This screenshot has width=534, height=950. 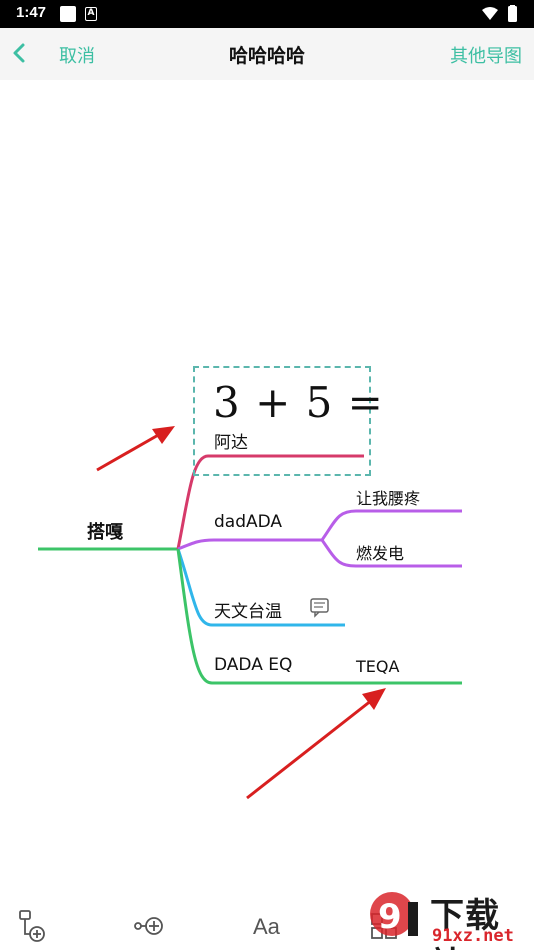 I want to click on notification-a-icon: A, so click(x=91, y=14).